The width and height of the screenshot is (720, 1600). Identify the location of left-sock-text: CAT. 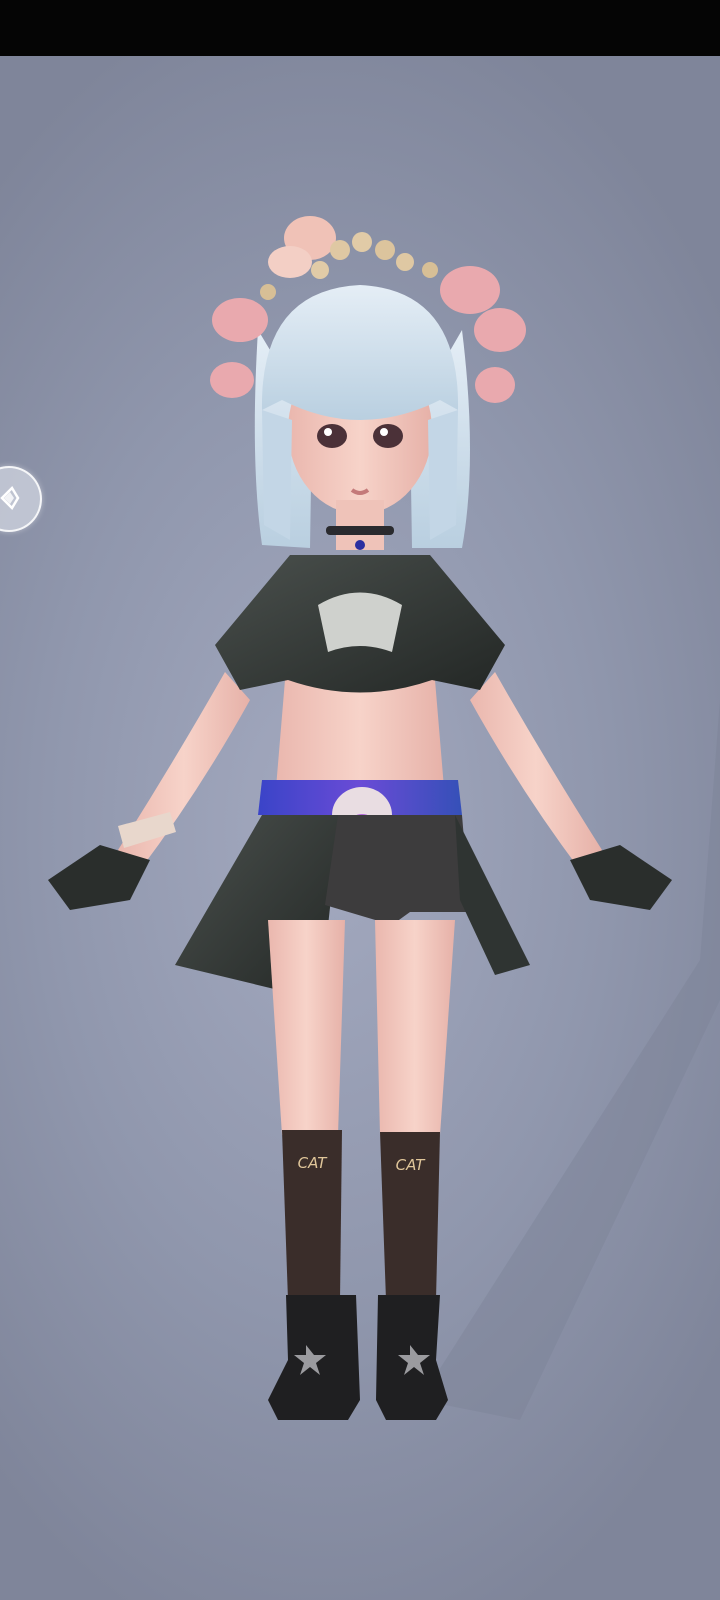
(313, 1163).